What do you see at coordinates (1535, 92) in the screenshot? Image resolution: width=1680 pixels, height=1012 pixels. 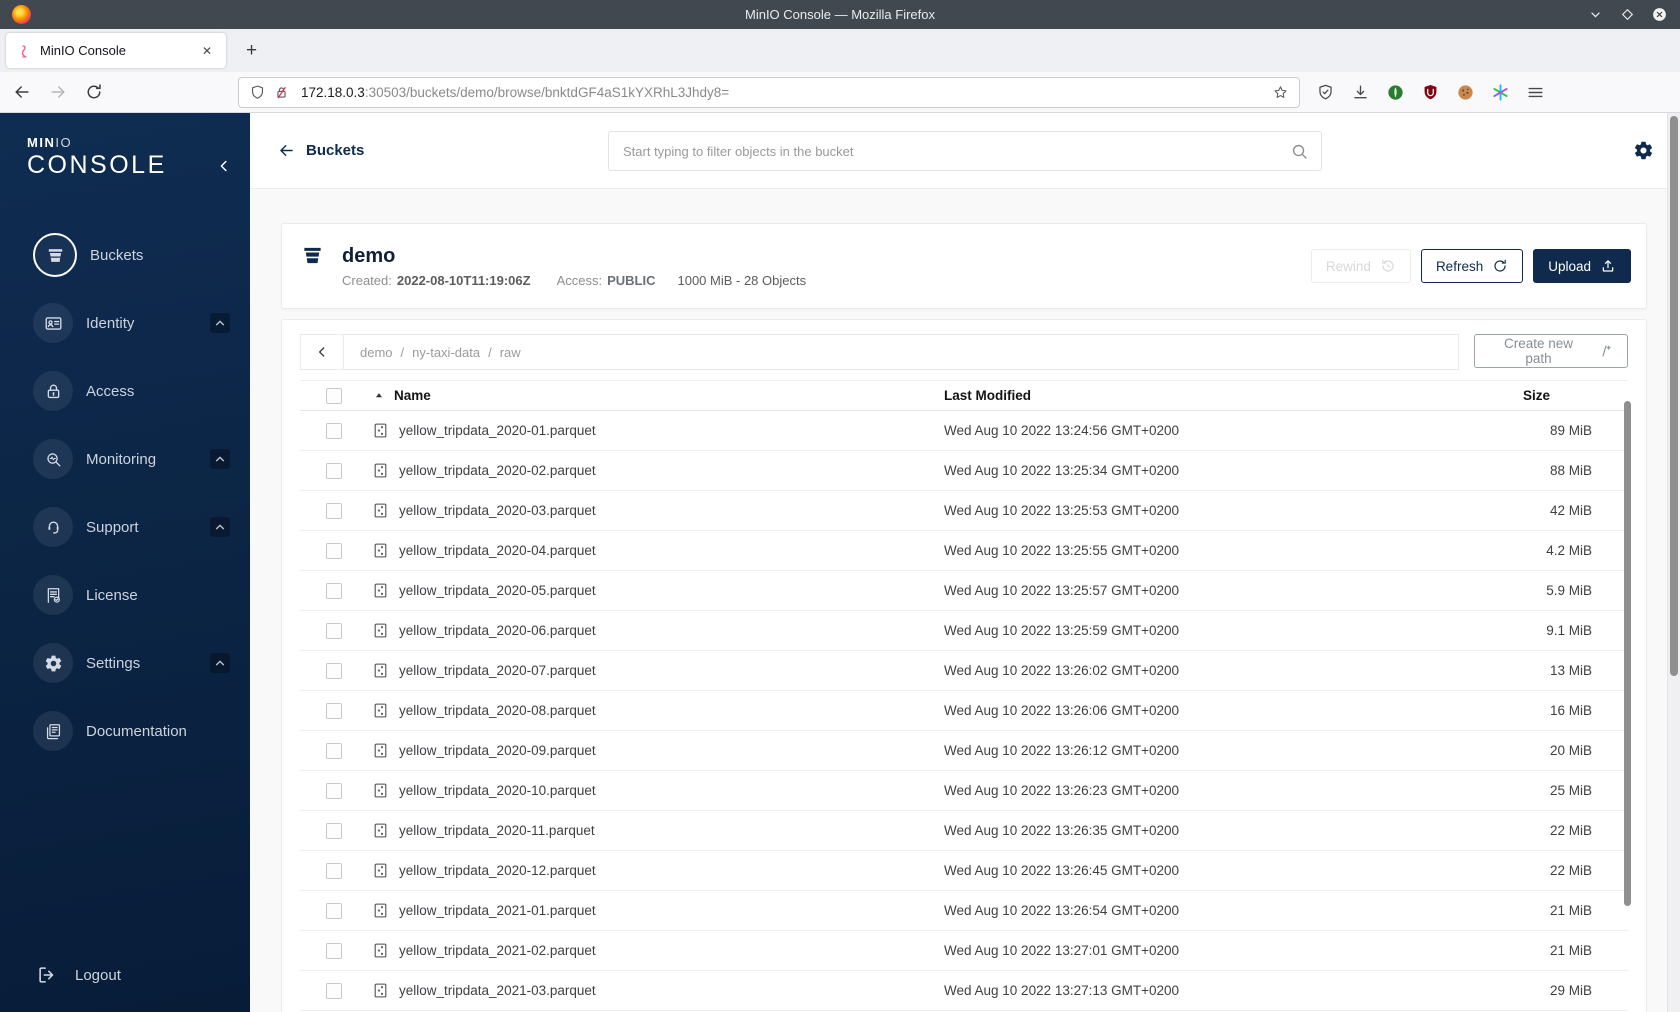 I see `menu-hamburger-icon` at bounding box center [1535, 92].